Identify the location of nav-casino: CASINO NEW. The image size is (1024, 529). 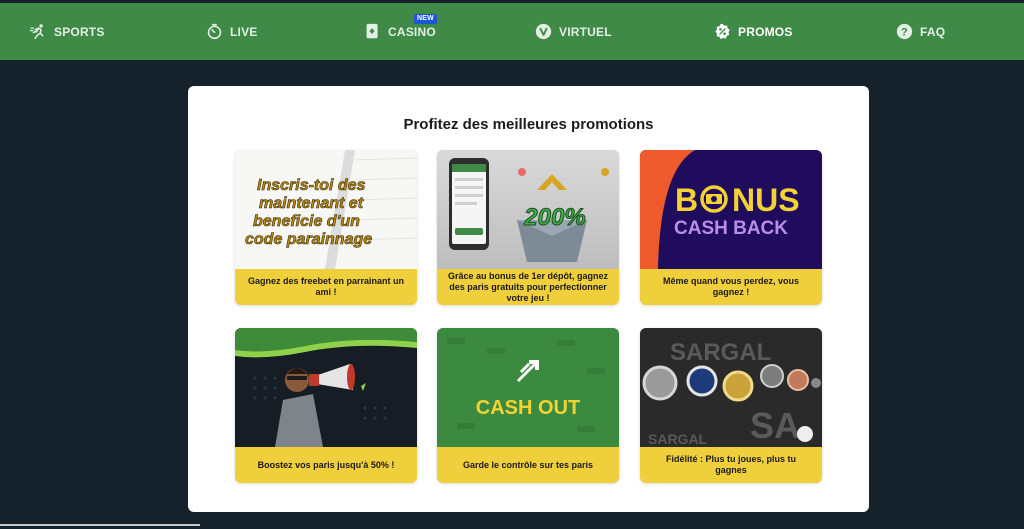
(400, 31).